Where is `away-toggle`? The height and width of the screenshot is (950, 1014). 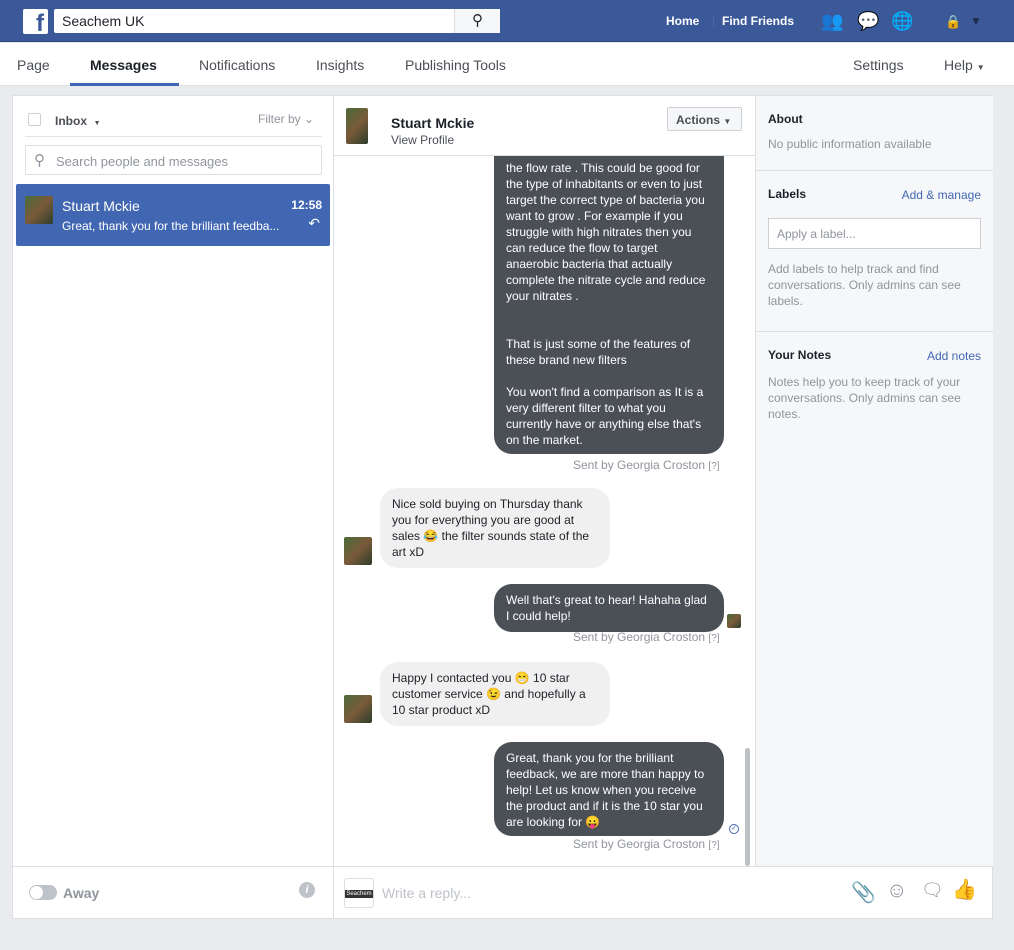 away-toggle is located at coordinates (43, 892).